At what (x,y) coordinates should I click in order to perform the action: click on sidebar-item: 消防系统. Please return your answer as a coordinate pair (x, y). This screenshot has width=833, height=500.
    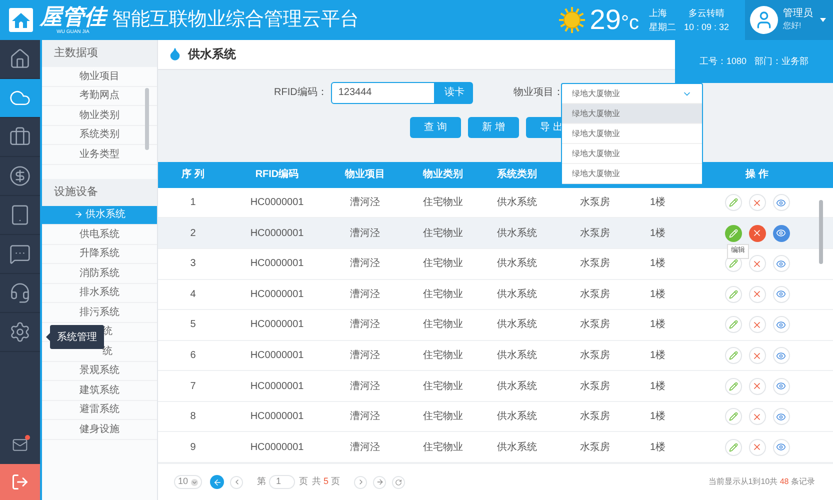
    Looking at the image, I should click on (99, 274).